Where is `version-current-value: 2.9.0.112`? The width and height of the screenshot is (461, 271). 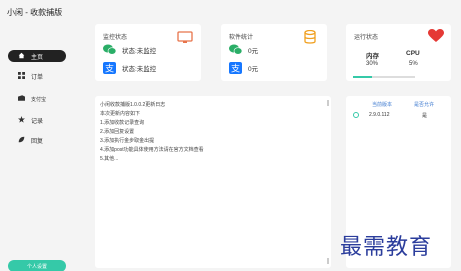 version-current-value: 2.9.0.112 is located at coordinates (379, 115).